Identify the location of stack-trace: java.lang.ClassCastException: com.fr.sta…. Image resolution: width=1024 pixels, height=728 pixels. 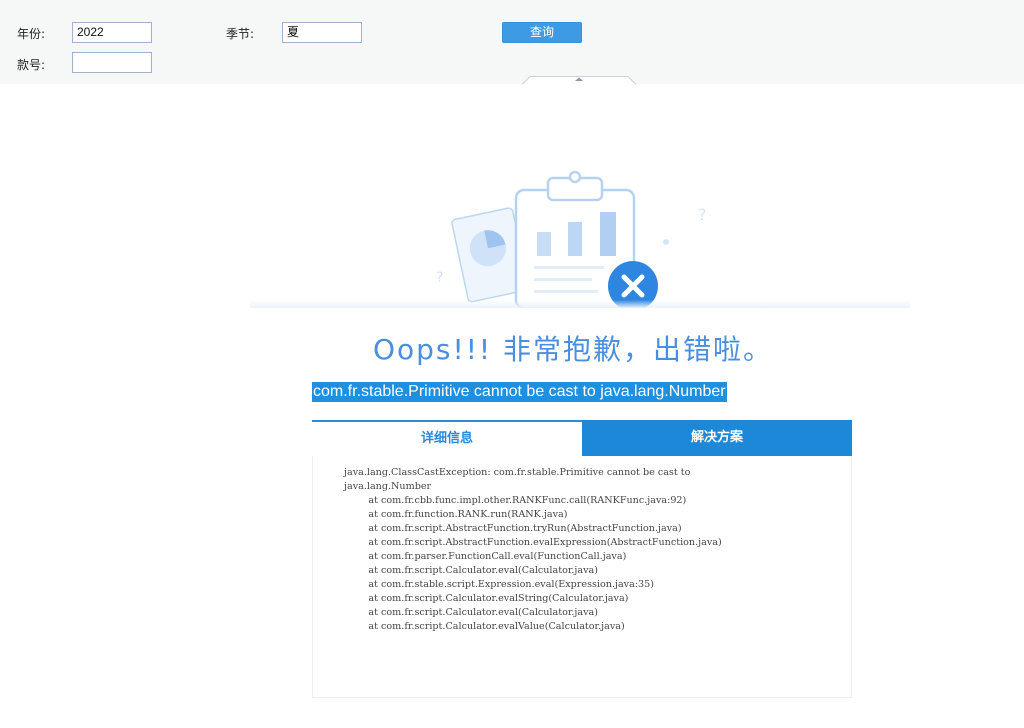
(582, 545).